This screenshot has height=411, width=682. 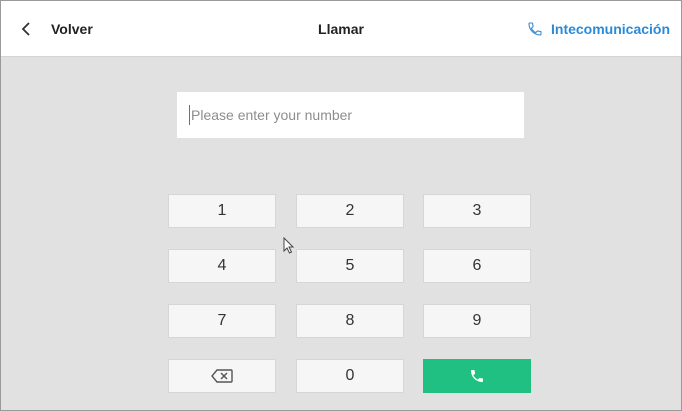 I want to click on intercom-label: Intecomunicación, so click(x=611, y=28).